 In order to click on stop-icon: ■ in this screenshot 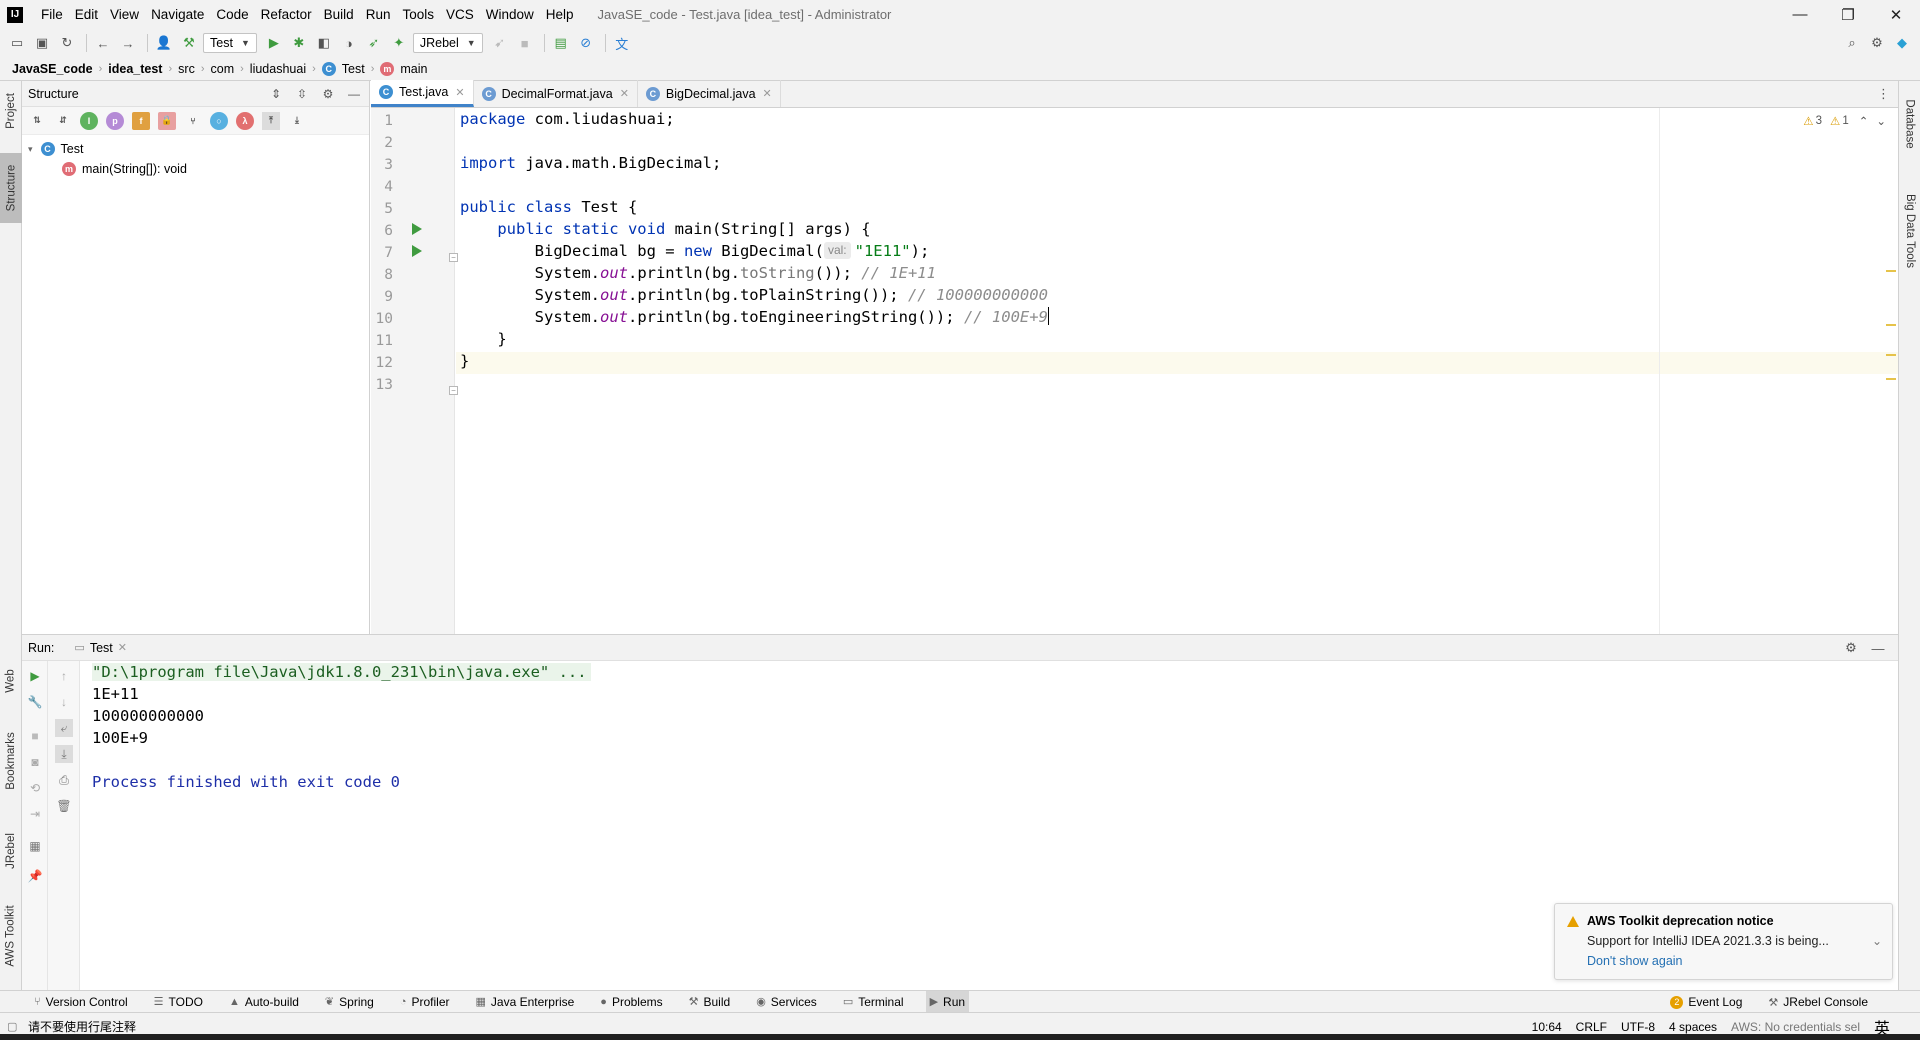, I will do `click(35, 736)`.